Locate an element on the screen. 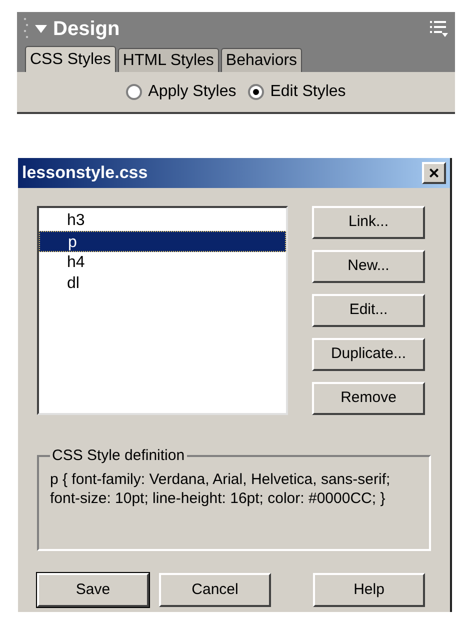 The width and height of the screenshot is (458, 620). dialog-button: Cancel is located at coordinates (215, 590).